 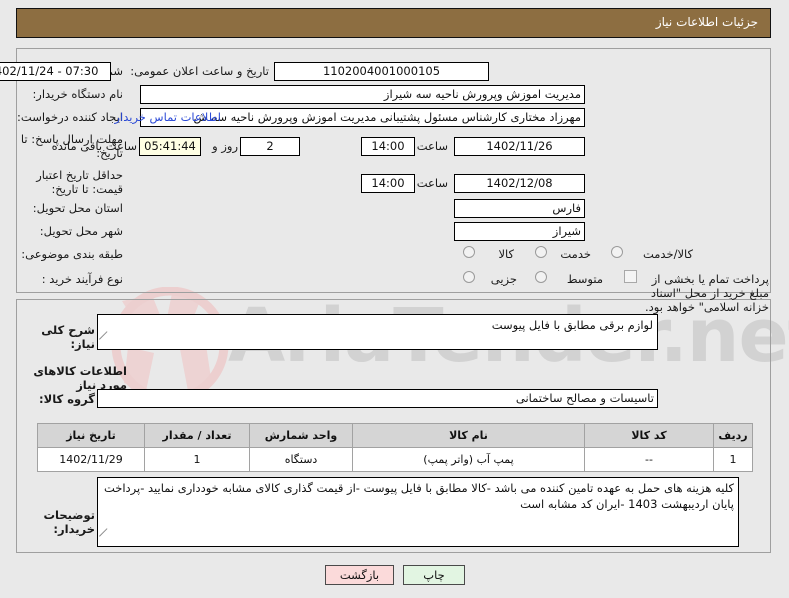 What do you see at coordinates (388, 183) in the screenshot?
I see `price-validity-time: 14:00` at bounding box center [388, 183].